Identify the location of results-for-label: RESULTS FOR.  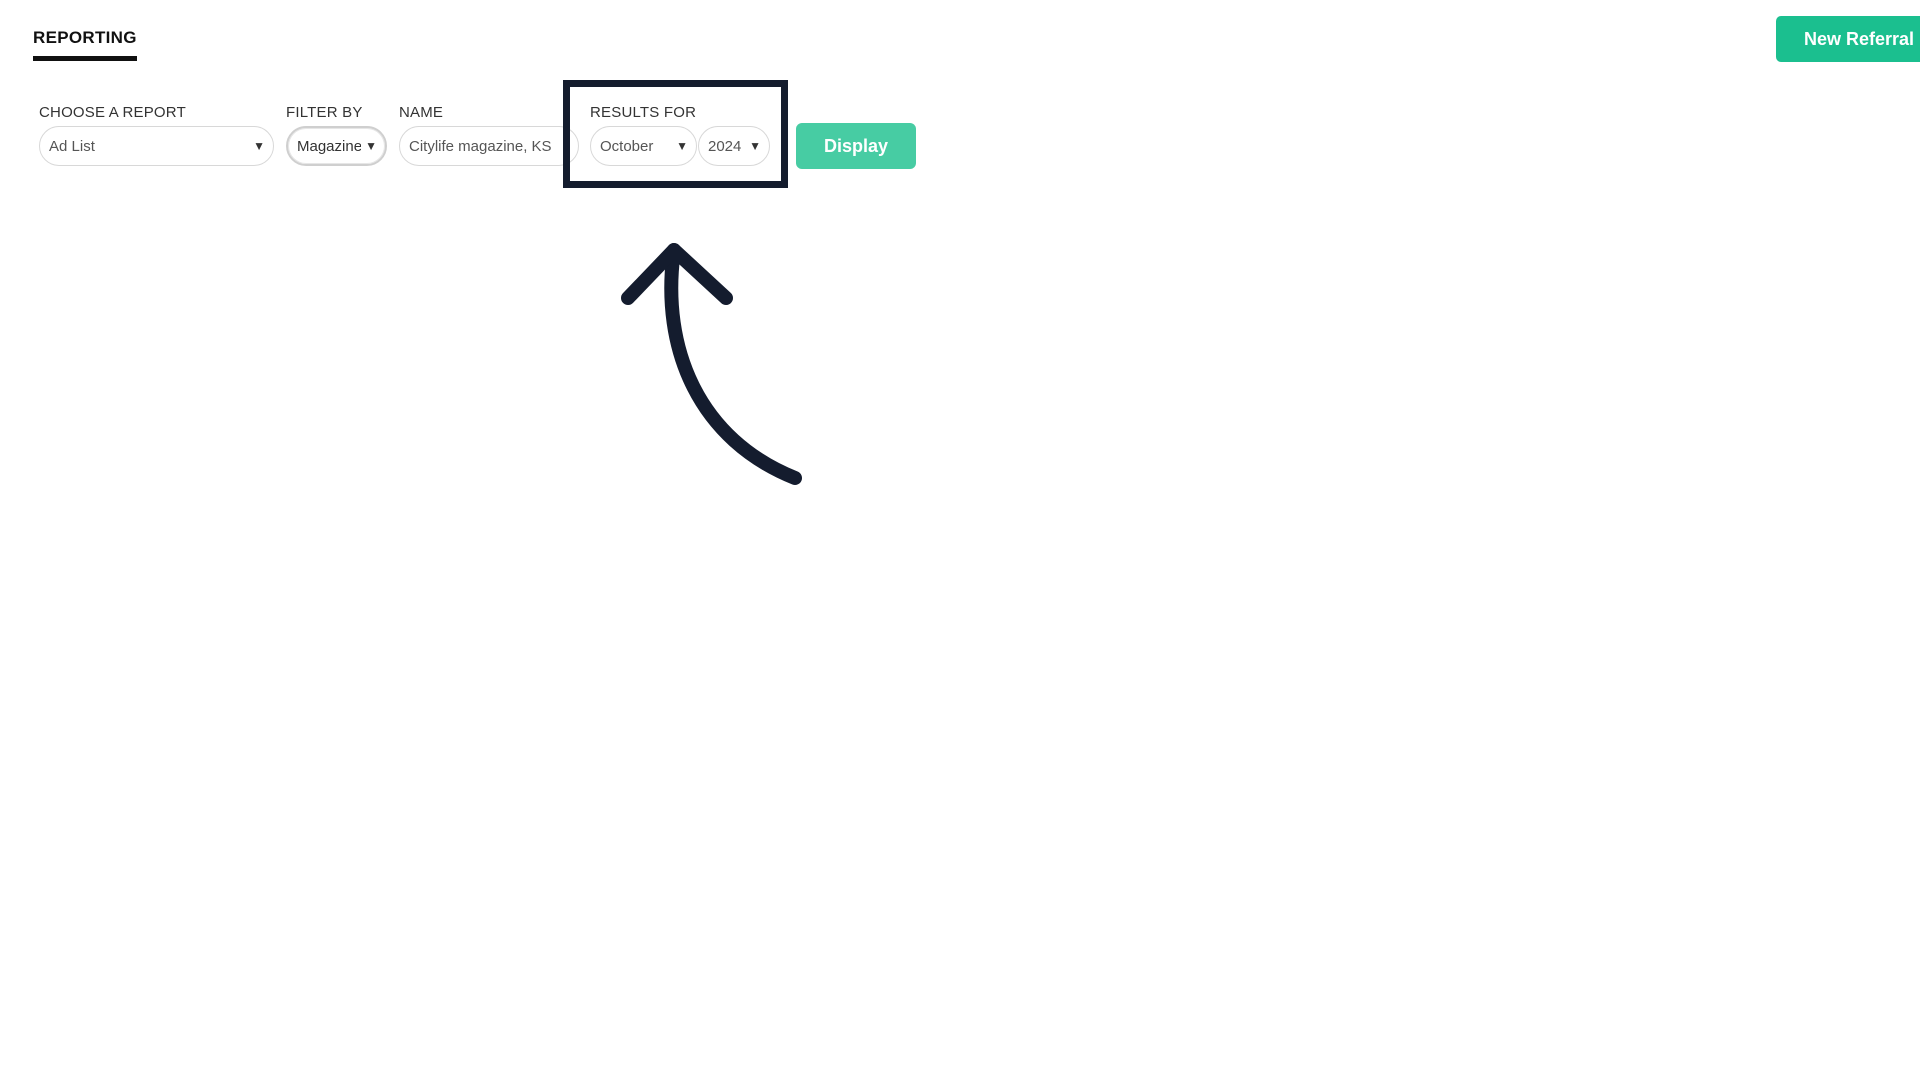
(643, 112).